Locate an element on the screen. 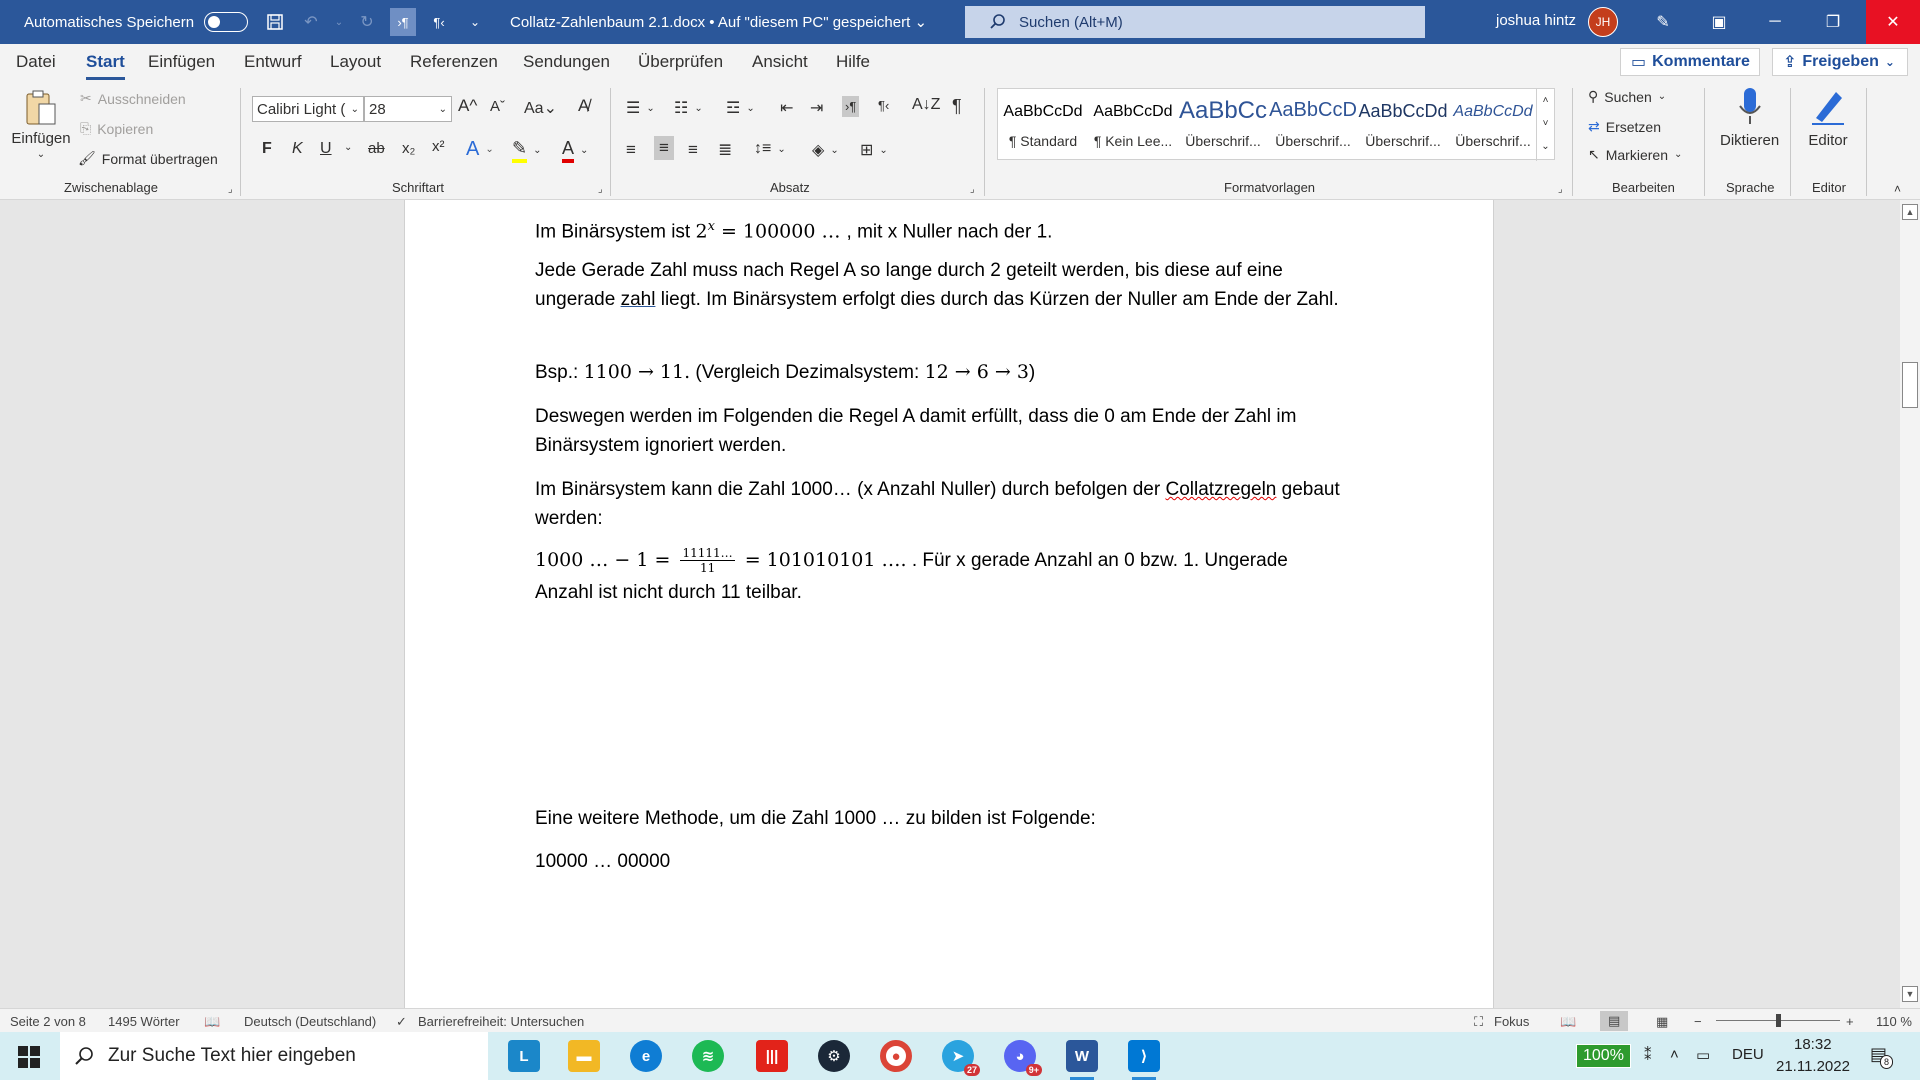 The height and width of the screenshot is (1080, 1920). network-icon: ⁑ is located at coordinates (1648, 1055).